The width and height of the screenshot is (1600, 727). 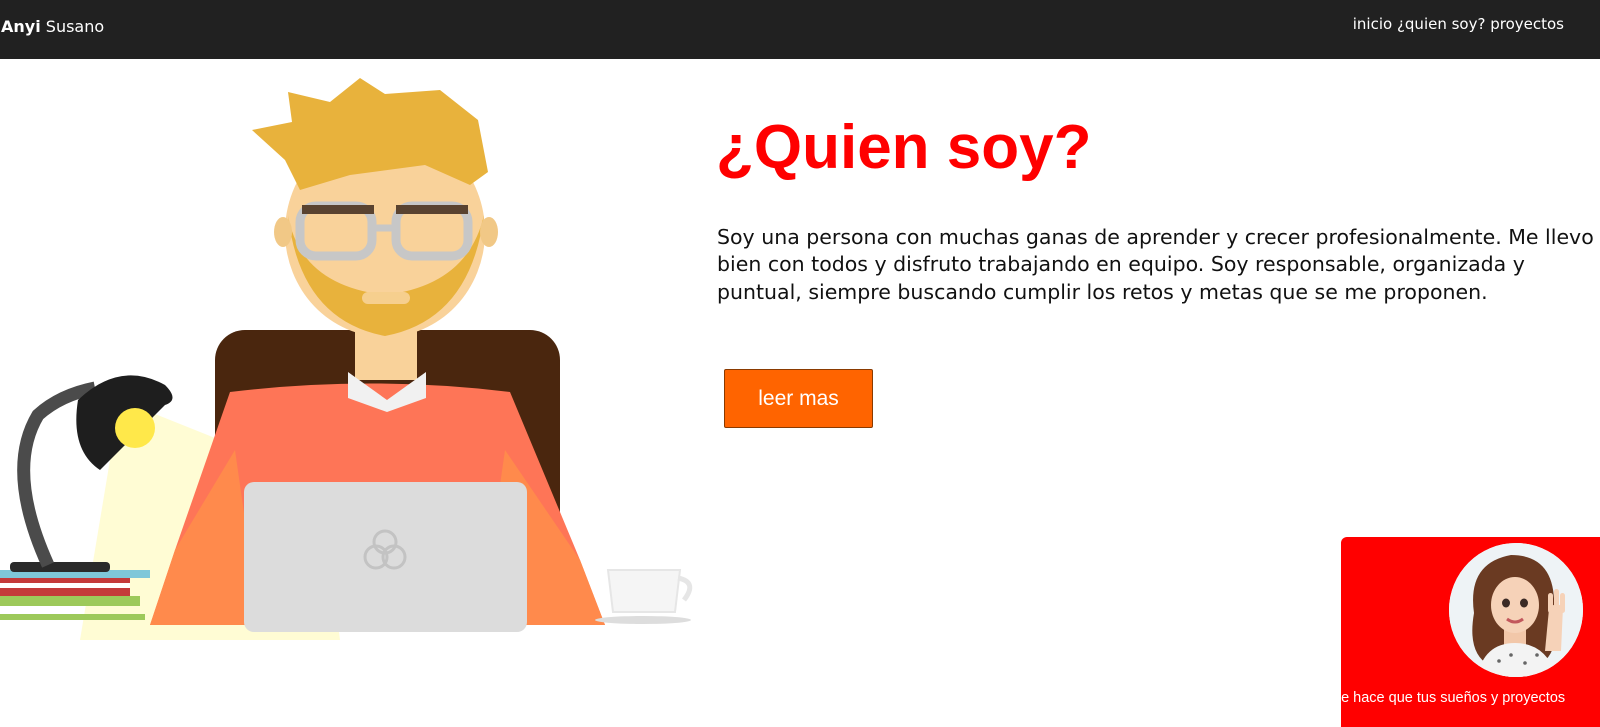 I want to click on top-navbar: Anyi Susano inicio ¿quien soy? proyectos, so click(x=800, y=29).